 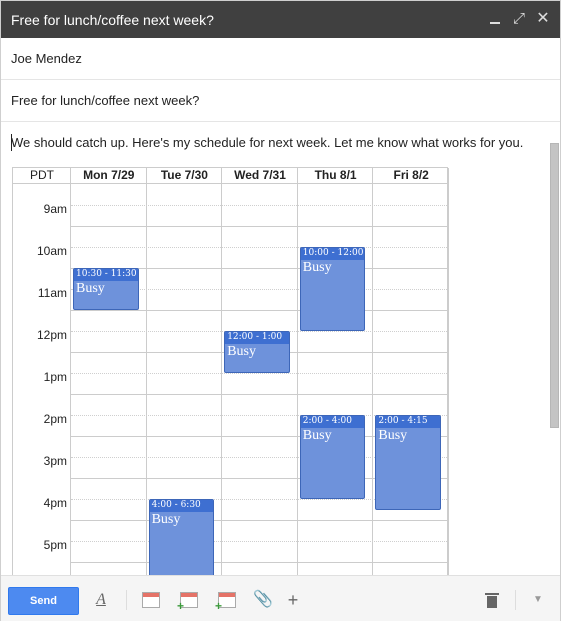 I want to click on close-icon: ✕, so click(x=543, y=19).